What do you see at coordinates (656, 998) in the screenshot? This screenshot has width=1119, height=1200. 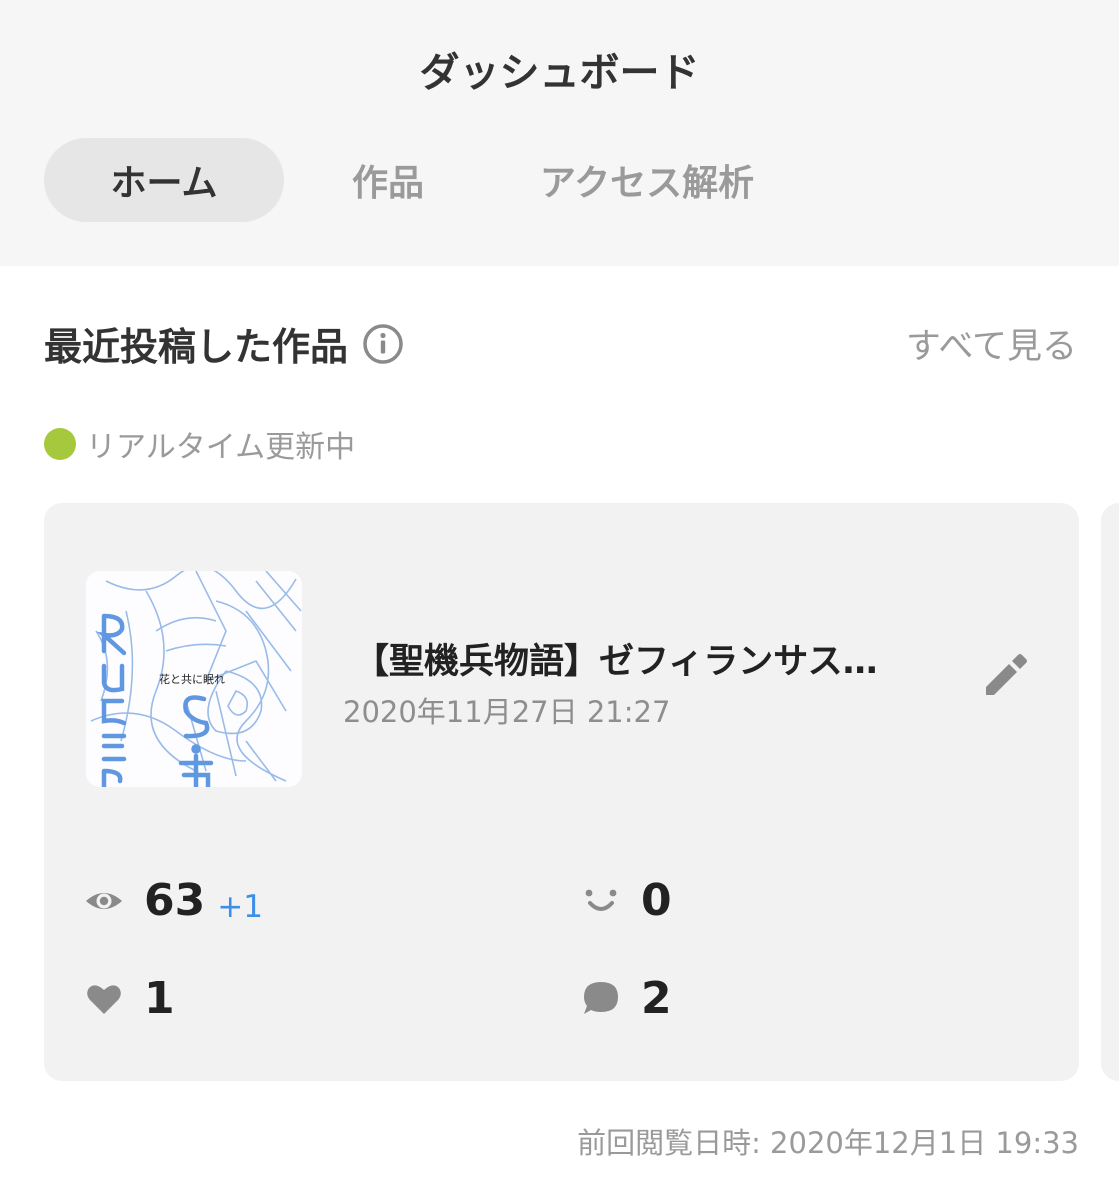 I see `comments-count: 2` at bounding box center [656, 998].